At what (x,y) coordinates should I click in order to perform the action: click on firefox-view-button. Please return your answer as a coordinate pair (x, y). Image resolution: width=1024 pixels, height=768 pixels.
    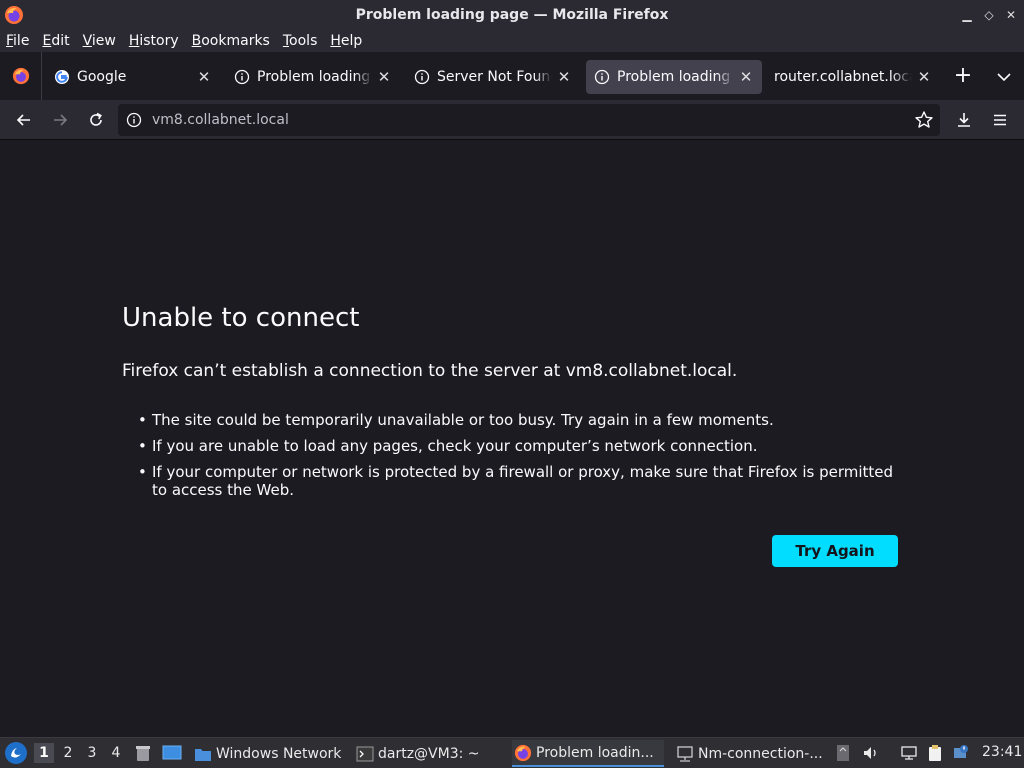
    Looking at the image, I should click on (21, 76).